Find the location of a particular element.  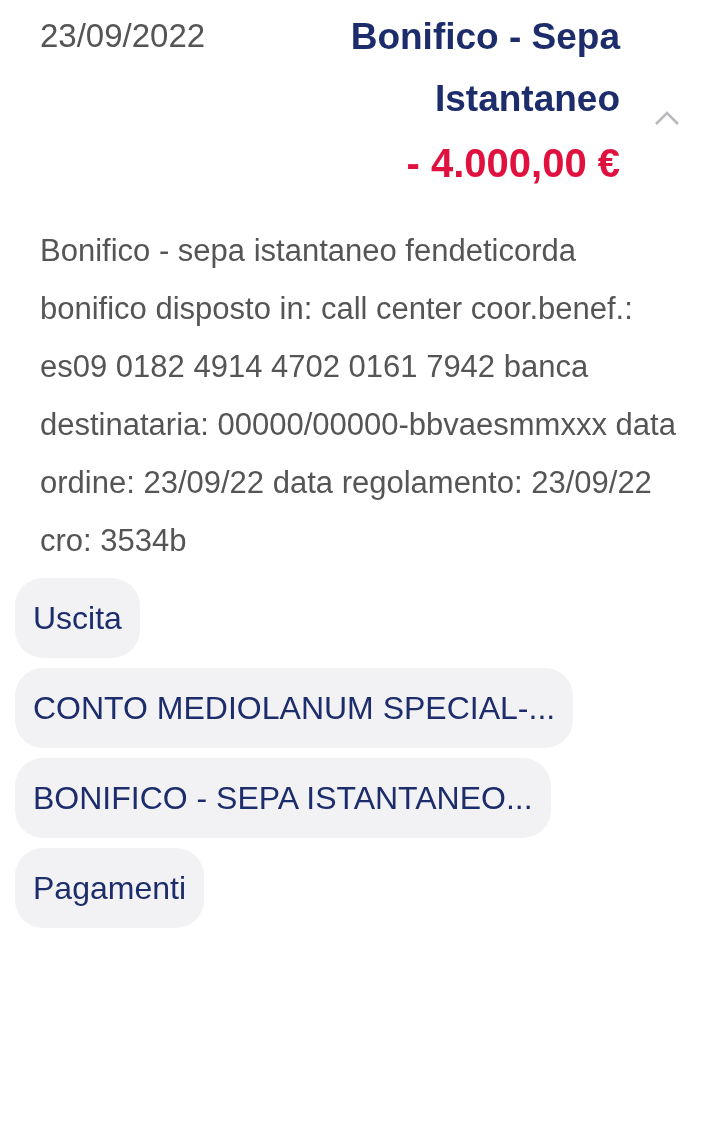

chevron-icon is located at coordinates (667, 118).